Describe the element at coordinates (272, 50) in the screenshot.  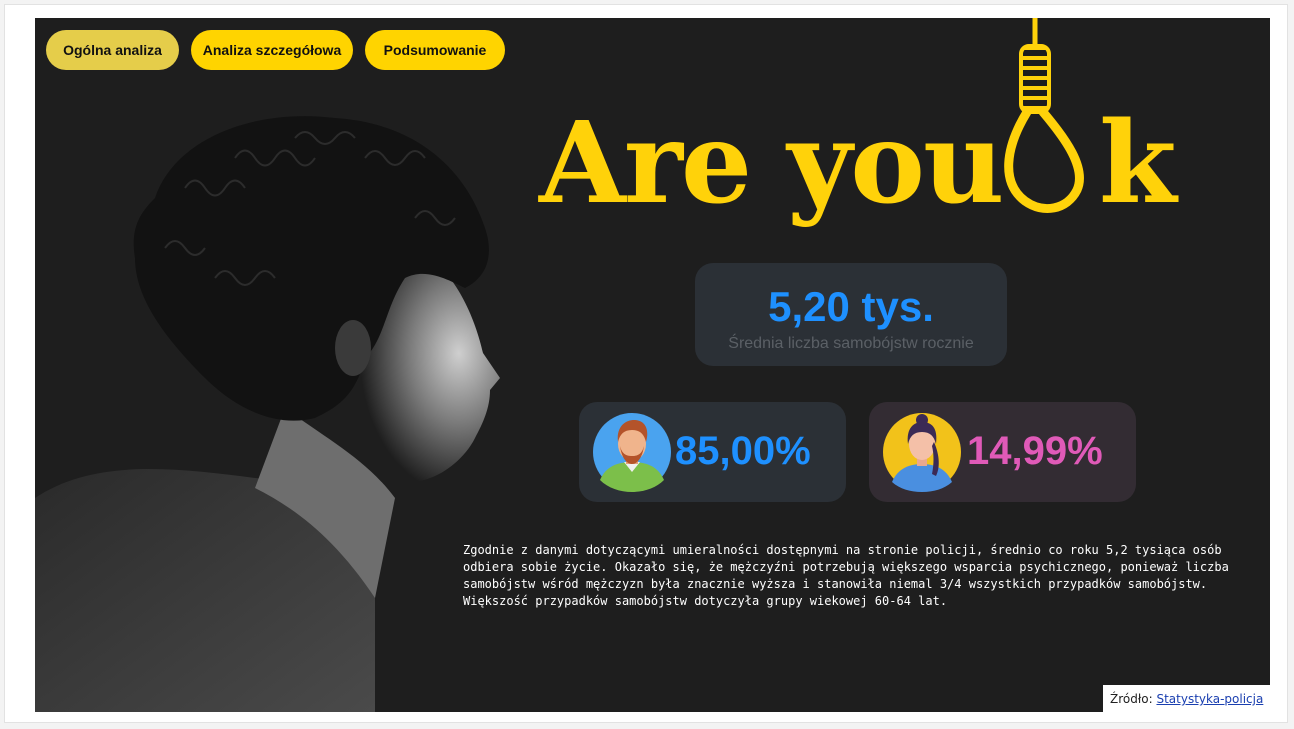
I see `nav-analiza-szczegolowa-button: Analiza szczegółowa` at that location.